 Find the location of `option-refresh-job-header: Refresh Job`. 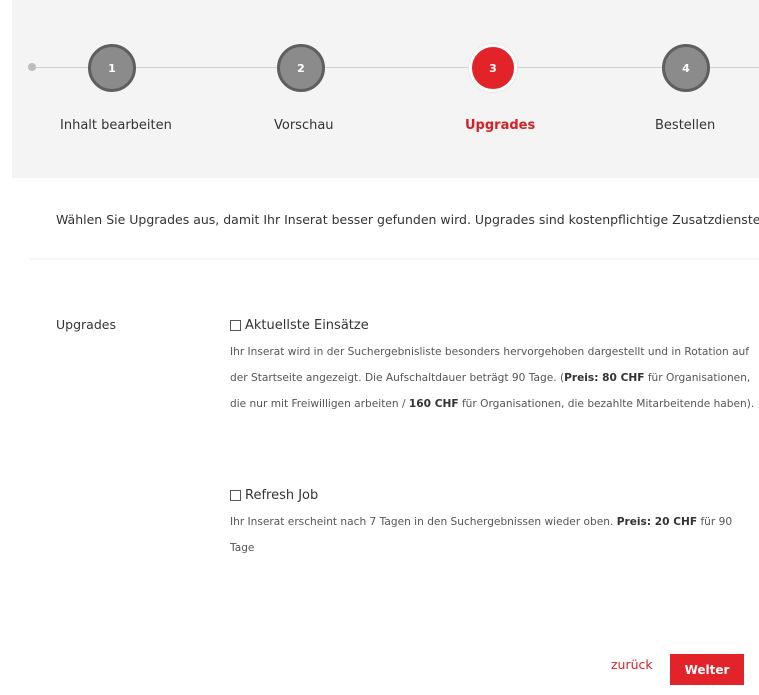

option-refresh-job-header: Refresh Job is located at coordinates (492, 495).